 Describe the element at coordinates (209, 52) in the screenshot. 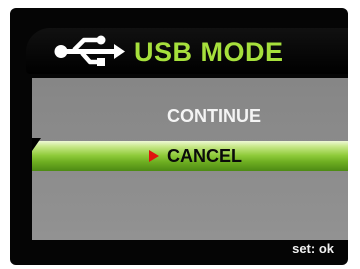

I see `page-title: USB MODE` at that location.